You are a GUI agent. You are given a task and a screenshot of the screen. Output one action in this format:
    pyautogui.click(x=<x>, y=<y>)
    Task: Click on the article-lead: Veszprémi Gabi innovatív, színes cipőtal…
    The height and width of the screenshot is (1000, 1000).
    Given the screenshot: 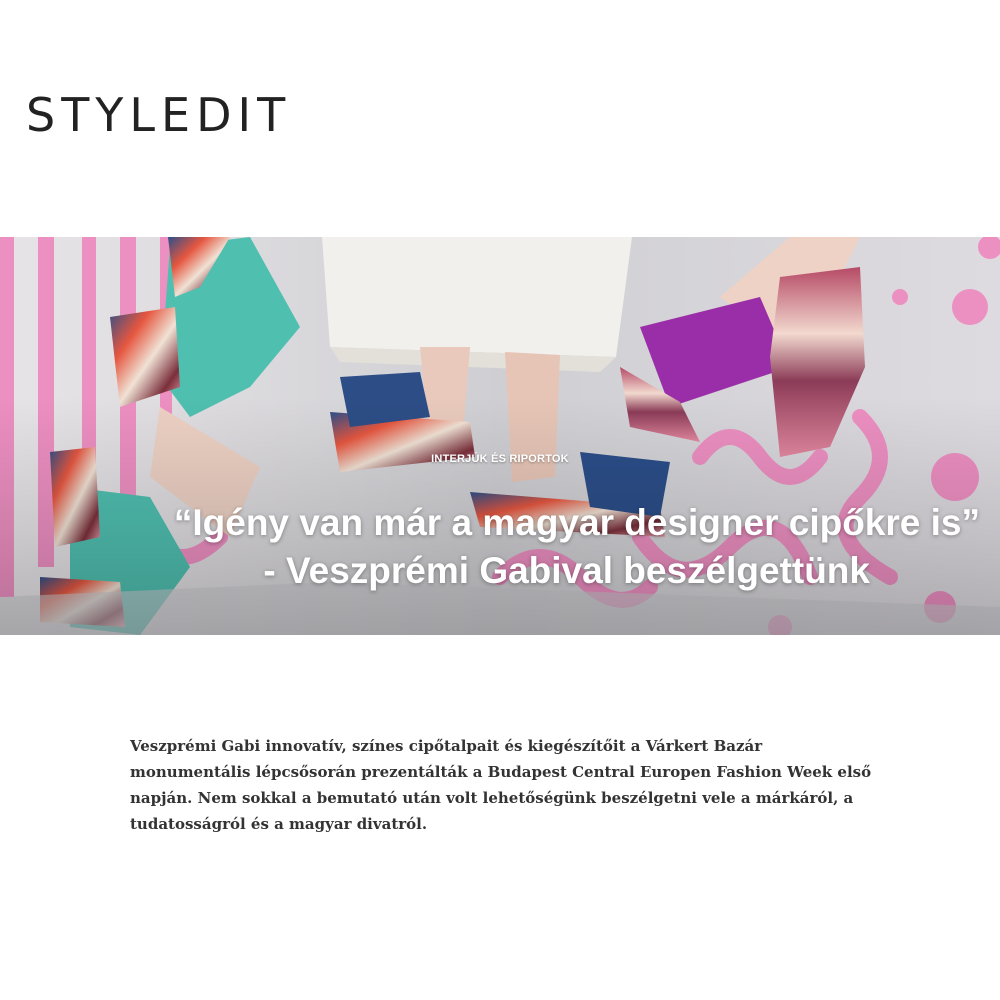 What is the action you would take?
    pyautogui.click(x=501, y=785)
    